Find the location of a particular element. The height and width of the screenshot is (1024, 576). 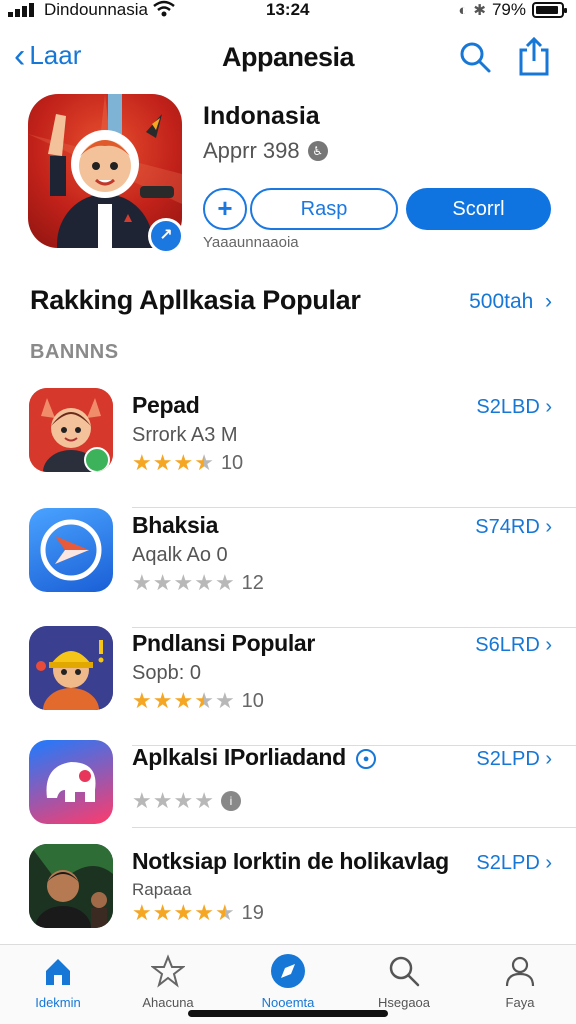

price-label: S74RD is located at coordinates (507, 527).